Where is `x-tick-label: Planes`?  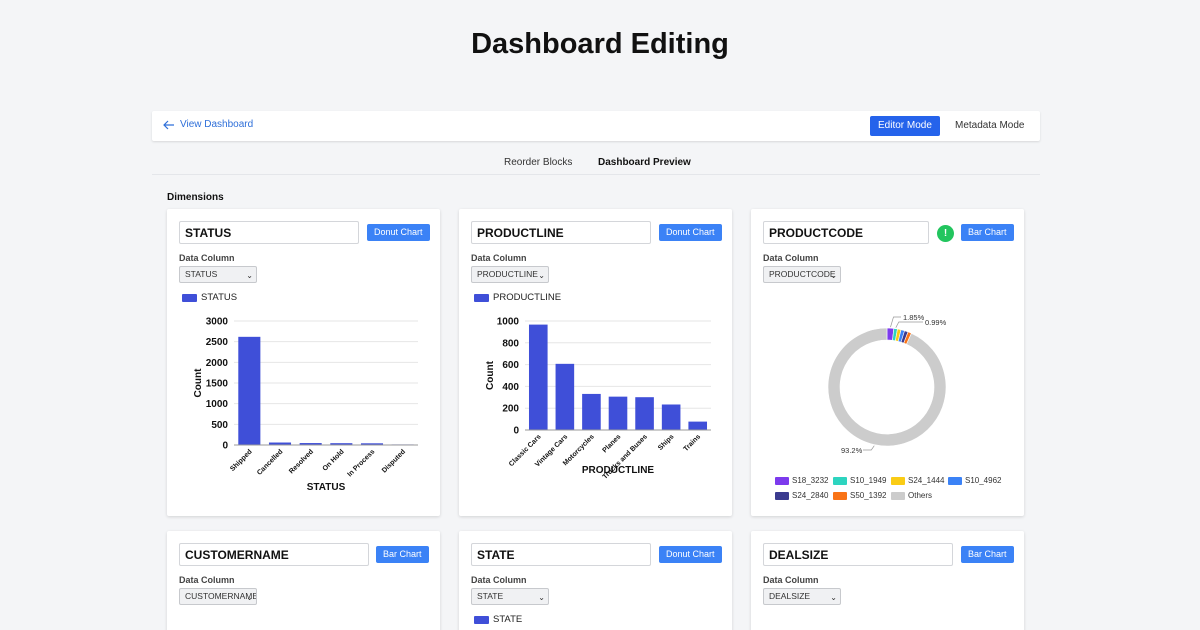
x-tick-label: Planes is located at coordinates (611, 443).